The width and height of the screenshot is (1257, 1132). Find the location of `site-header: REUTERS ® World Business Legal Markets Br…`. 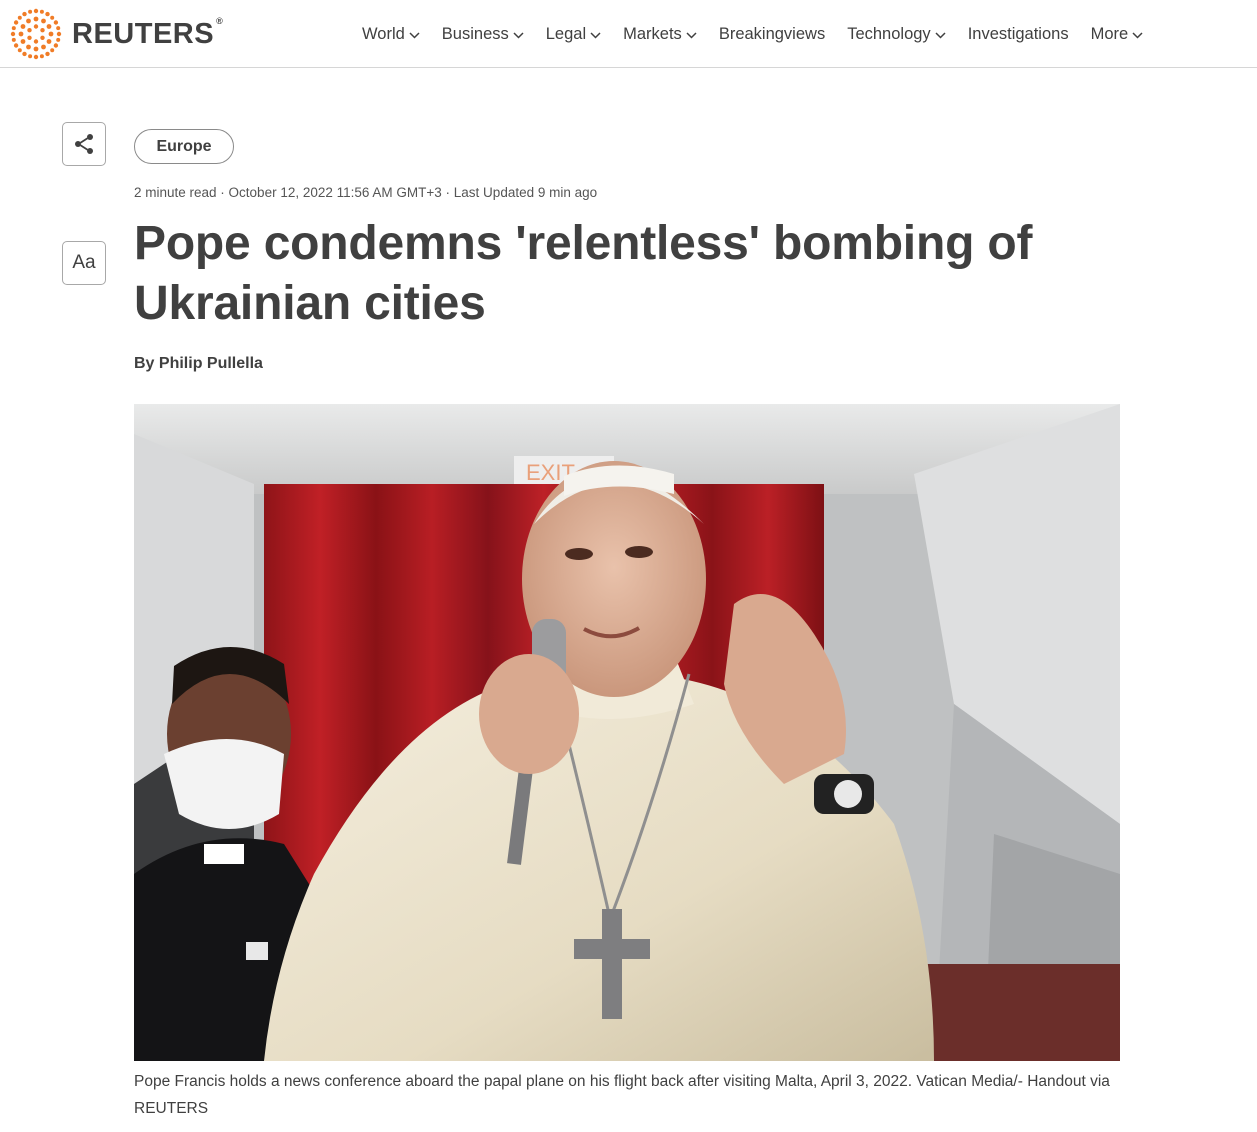

site-header: REUTERS ® World Business Legal Markets Br… is located at coordinates (628, 34).